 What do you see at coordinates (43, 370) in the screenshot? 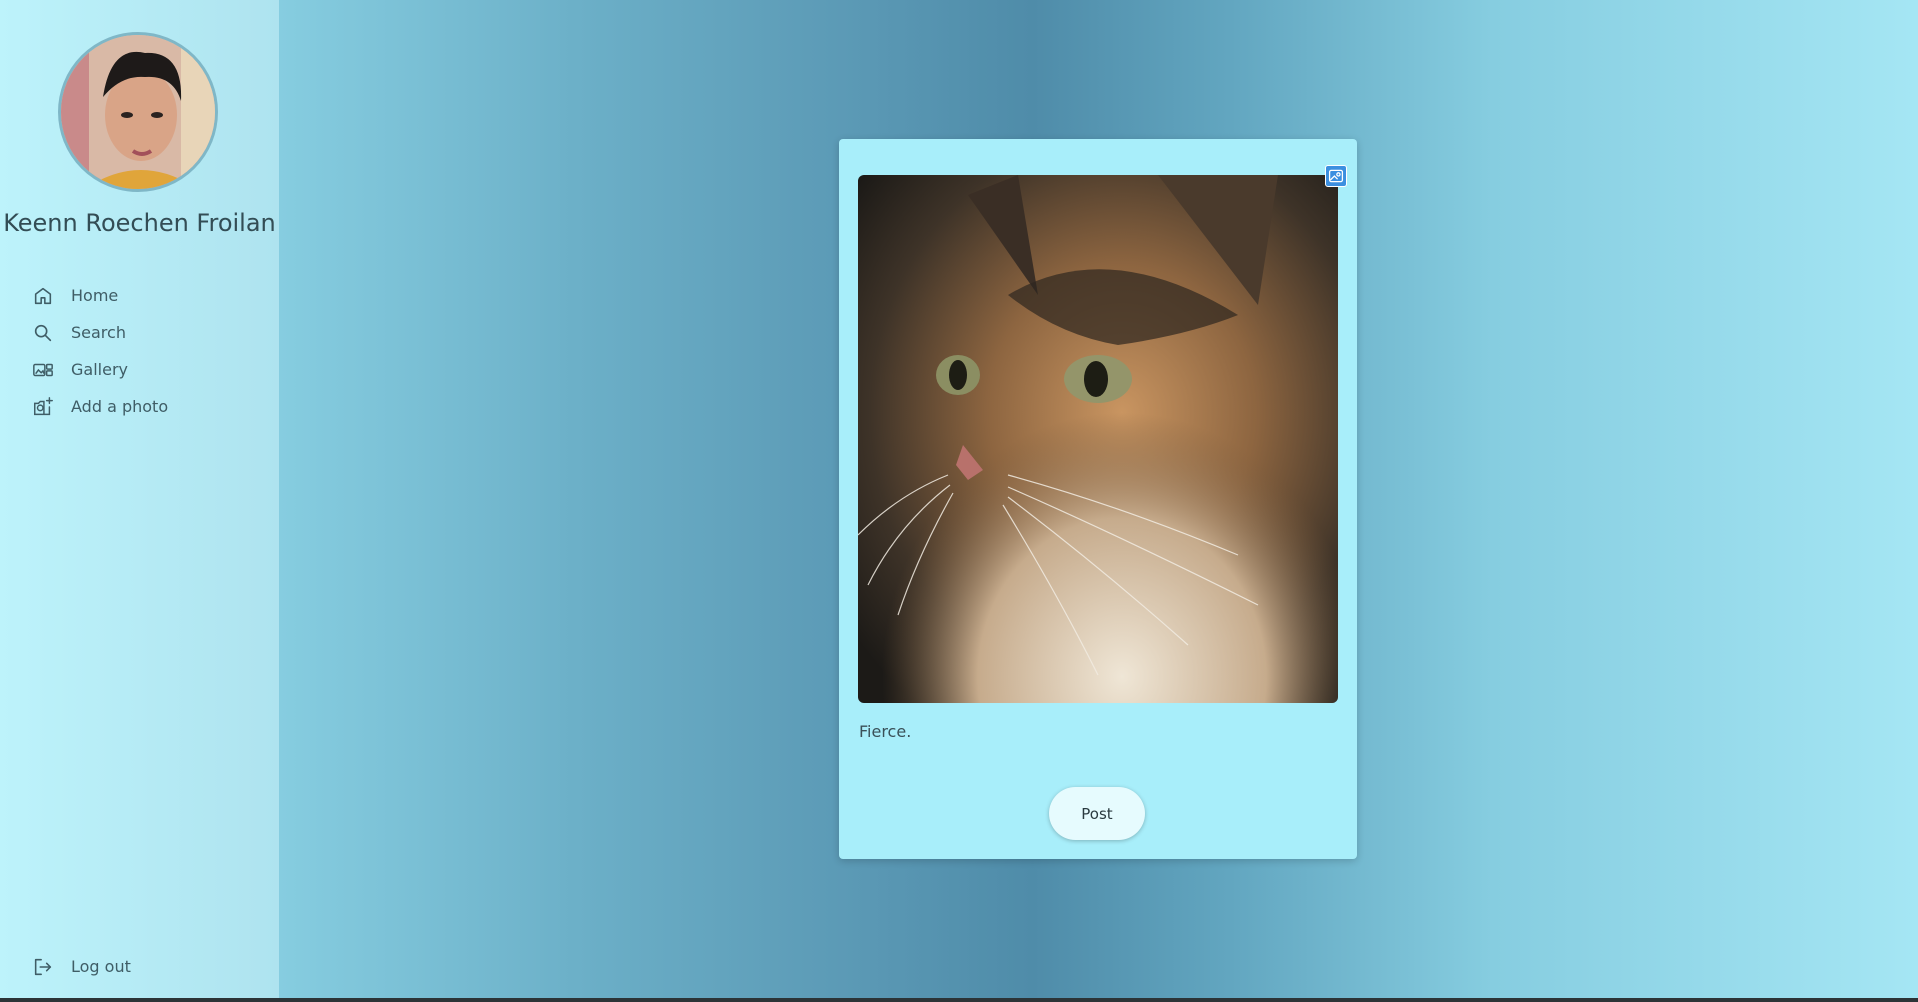
I see `gallery-icon` at bounding box center [43, 370].